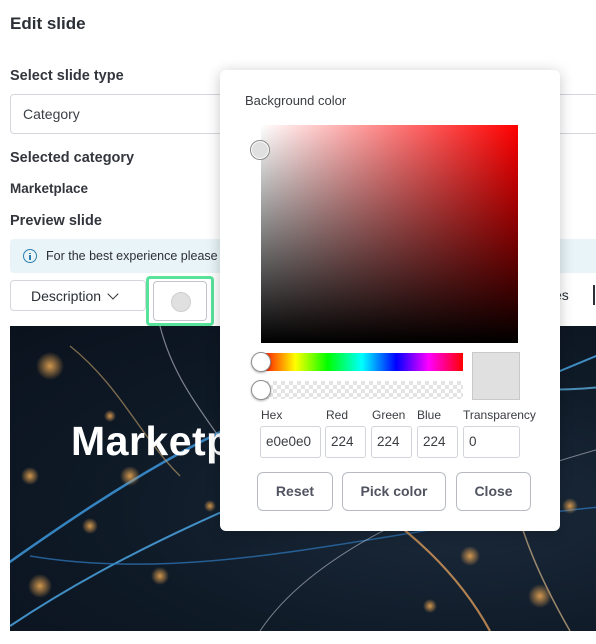  What do you see at coordinates (67, 76) in the screenshot?
I see `select-slide-type-label: Select slide type` at bounding box center [67, 76].